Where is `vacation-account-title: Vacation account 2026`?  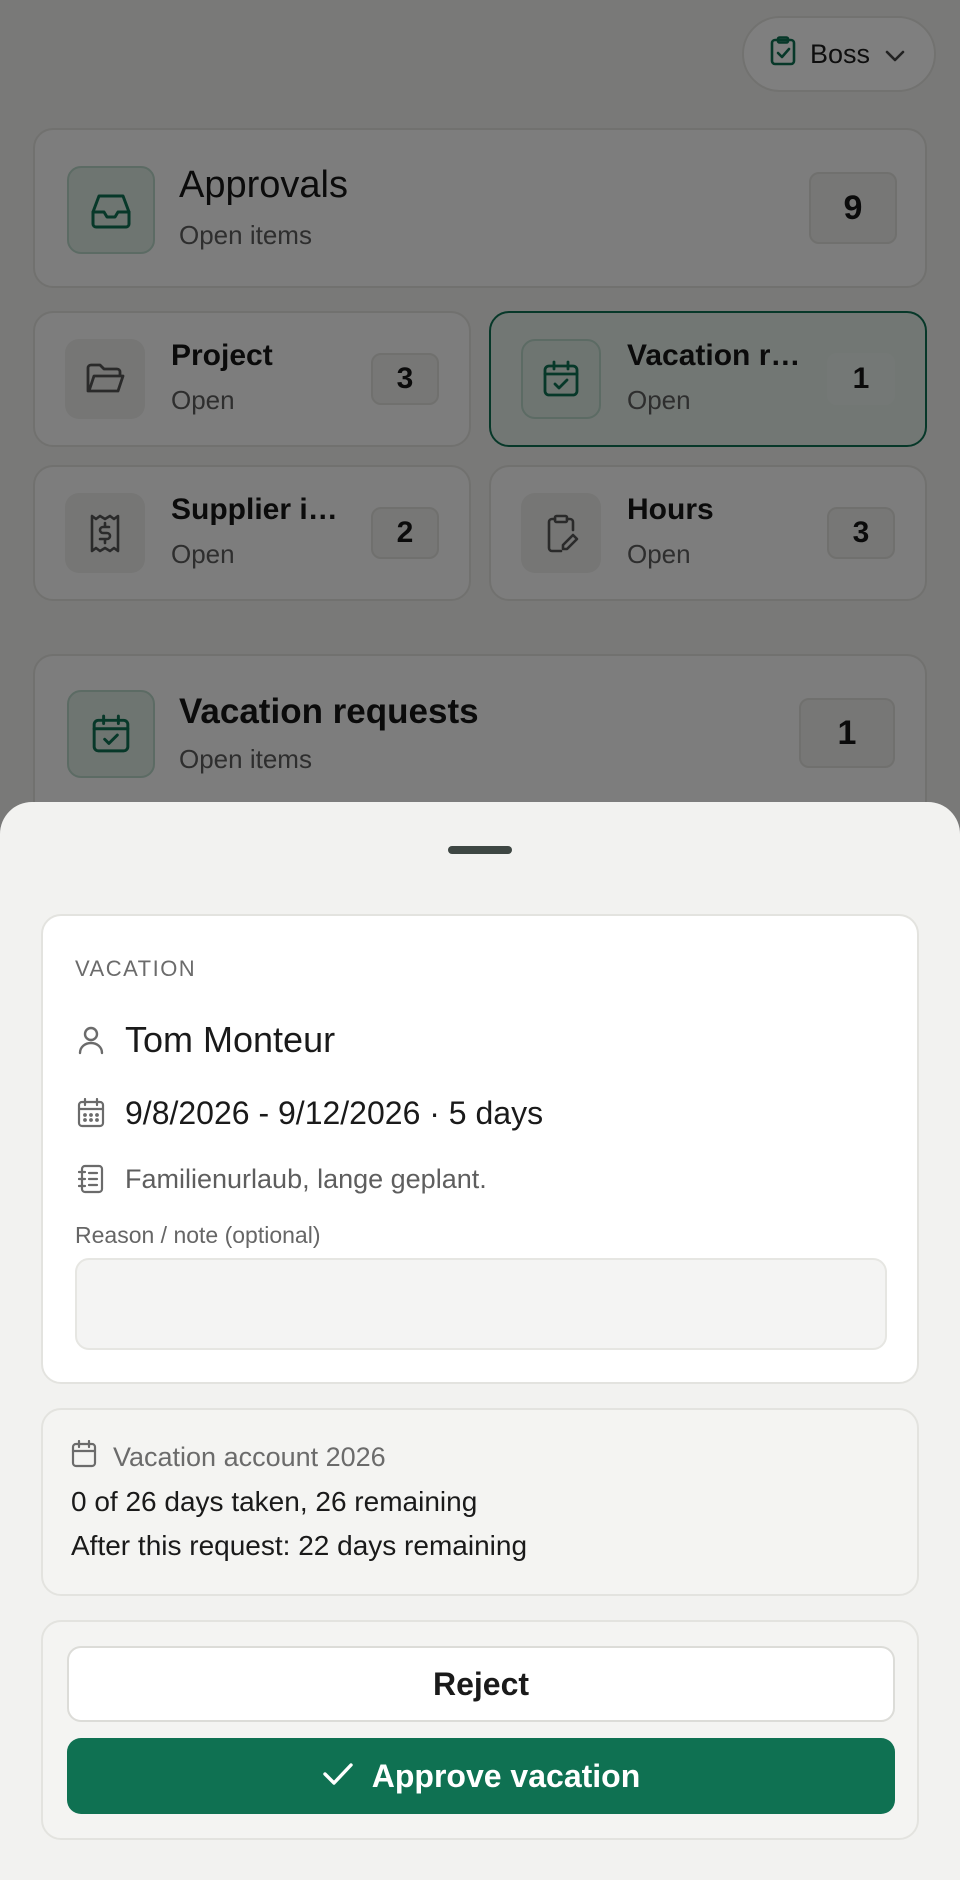 vacation-account-title: Vacation account 2026 is located at coordinates (249, 1457).